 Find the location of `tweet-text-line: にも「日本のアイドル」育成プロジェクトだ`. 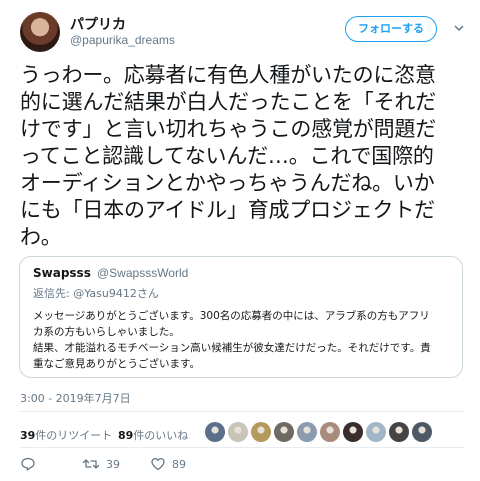

tweet-text-line: にも「日本のアイドル」育成プロジェクトだ is located at coordinates (227, 210).